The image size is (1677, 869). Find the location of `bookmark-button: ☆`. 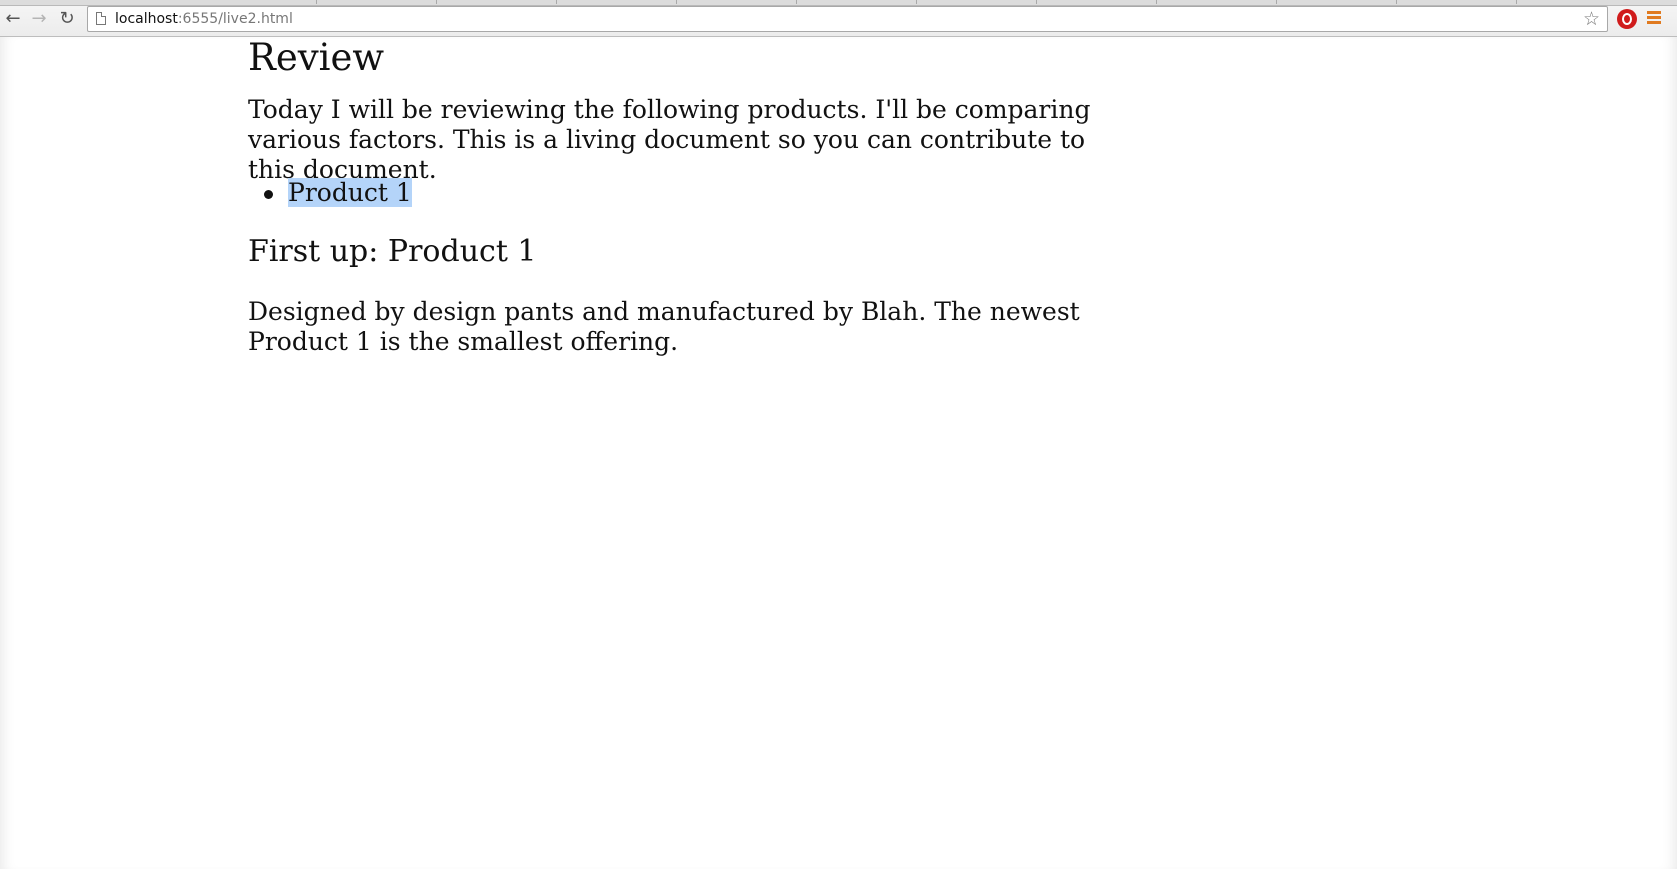

bookmark-button: ☆ is located at coordinates (1591, 19).